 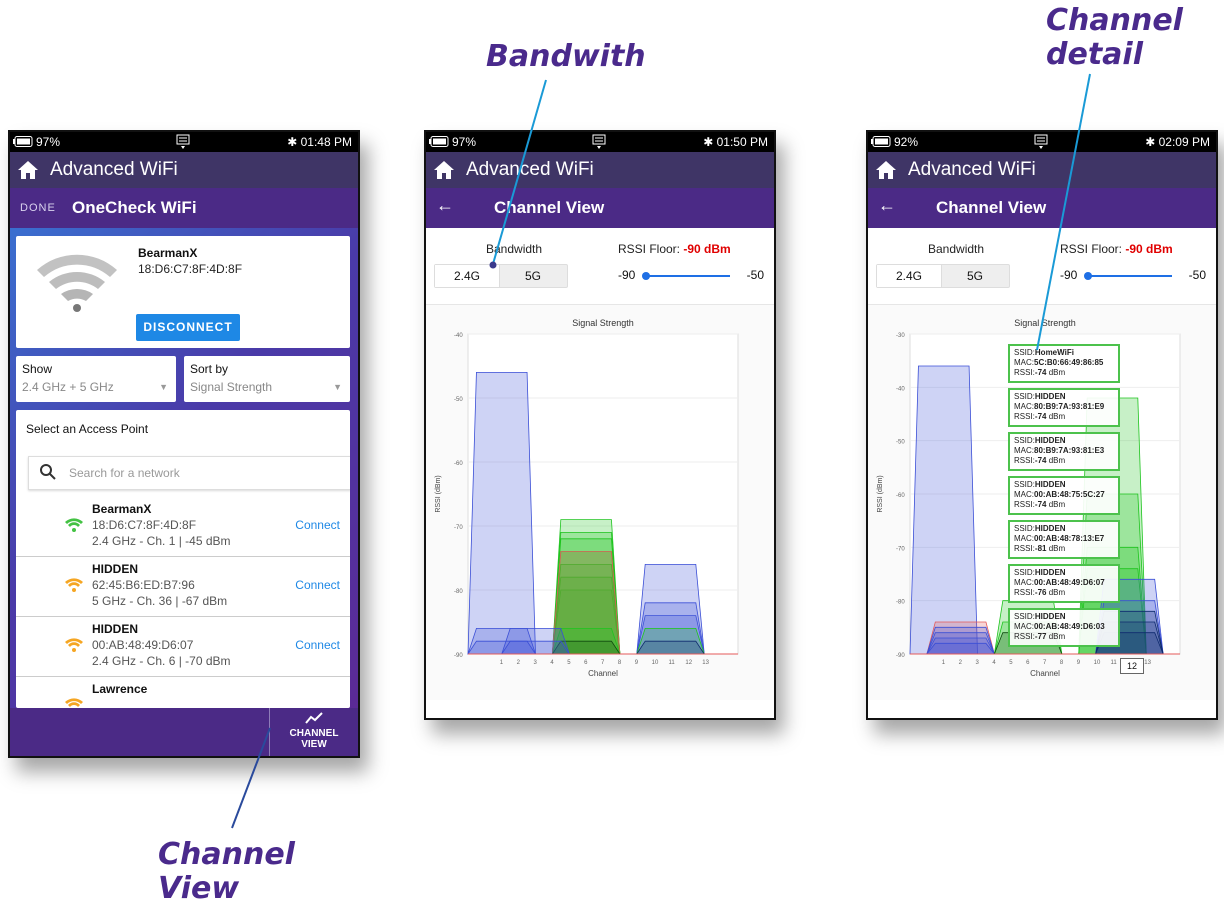 I want to click on channel-signal-area, so click(x=961, y=648).